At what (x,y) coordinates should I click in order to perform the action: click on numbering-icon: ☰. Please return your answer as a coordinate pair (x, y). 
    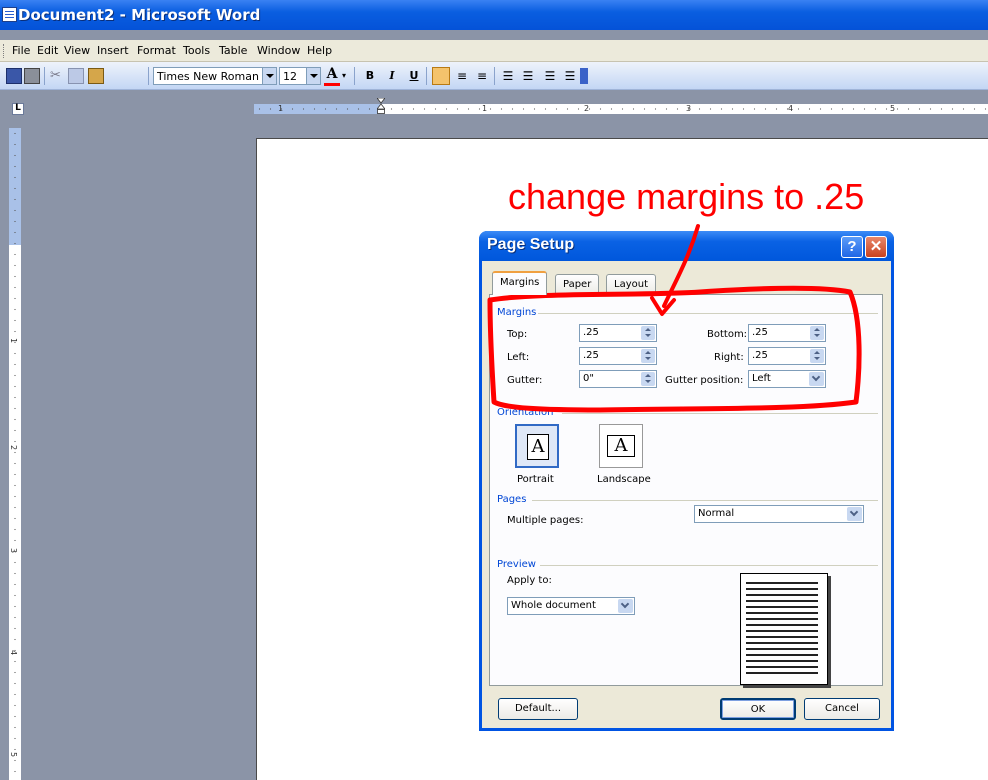
    Looking at the image, I should click on (508, 76).